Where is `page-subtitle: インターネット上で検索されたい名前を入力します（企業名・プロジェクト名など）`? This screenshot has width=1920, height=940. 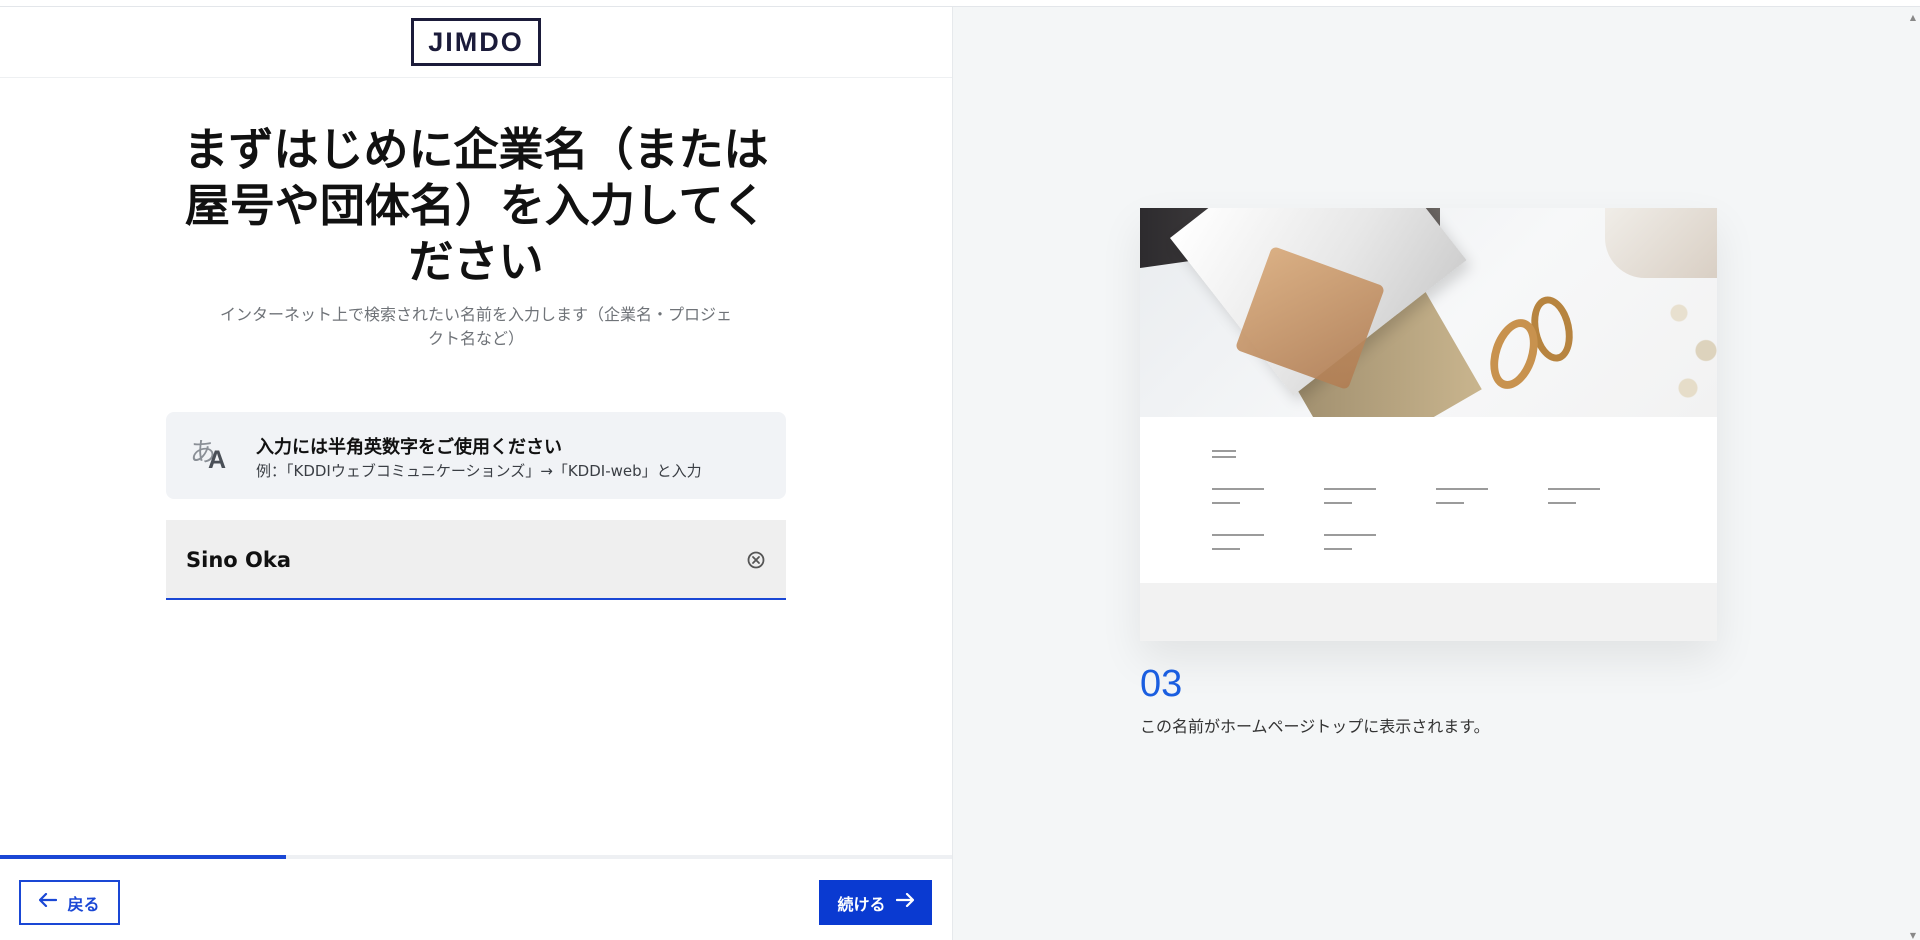 page-subtitle: インターネット上で検索されたい名前を入力します（企業名・プロジェクト名など） is located at coordinates (476, 326).